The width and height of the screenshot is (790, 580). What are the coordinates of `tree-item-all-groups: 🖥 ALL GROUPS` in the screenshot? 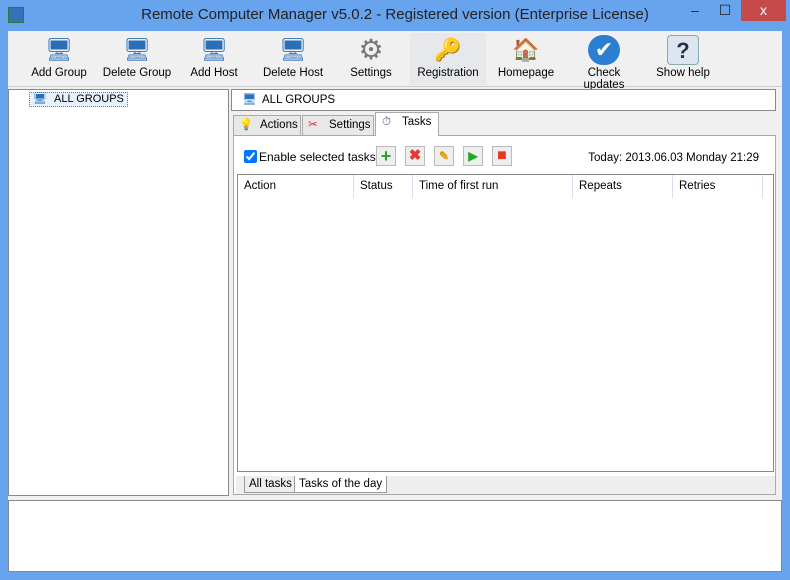 It's located at (78, 99).